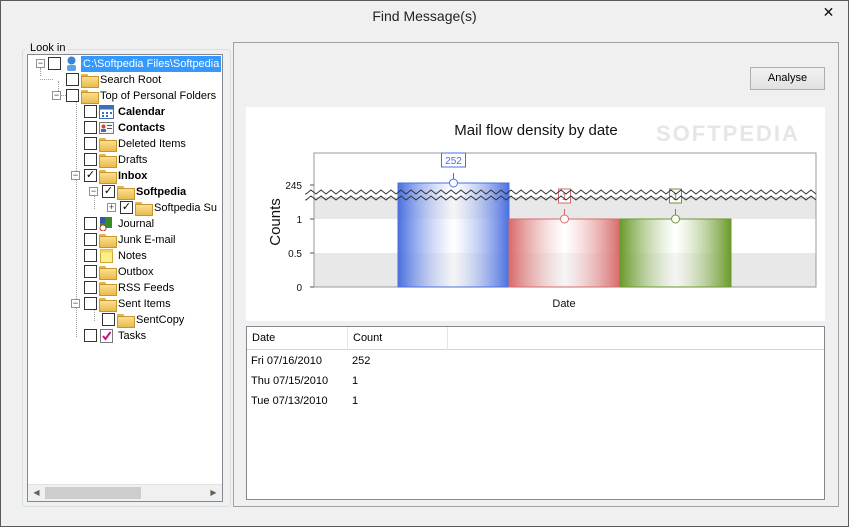 The image size is (849, 527). I want to click on scroll-thumb, so click(93, 493).